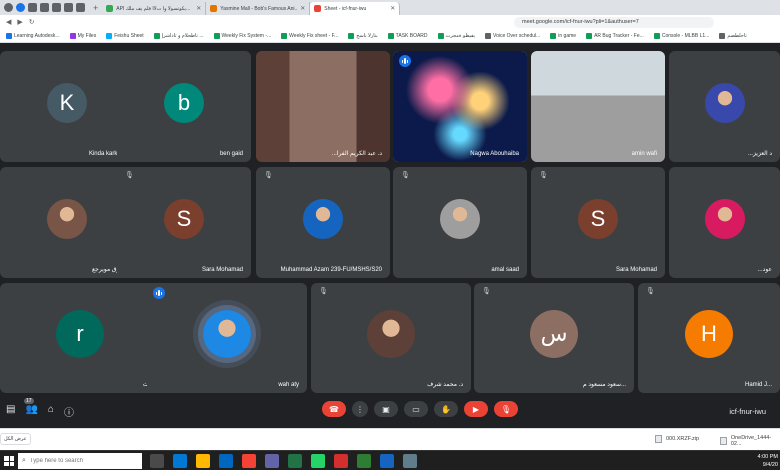 The height and width of the screenshot is (470, 780). What do you see at coordinates (258, 8) in the screenshot?
I see `browser-tab: Yasmine Mall - Bob's Famous Ani... ✕` at bounding box center [258, 8].